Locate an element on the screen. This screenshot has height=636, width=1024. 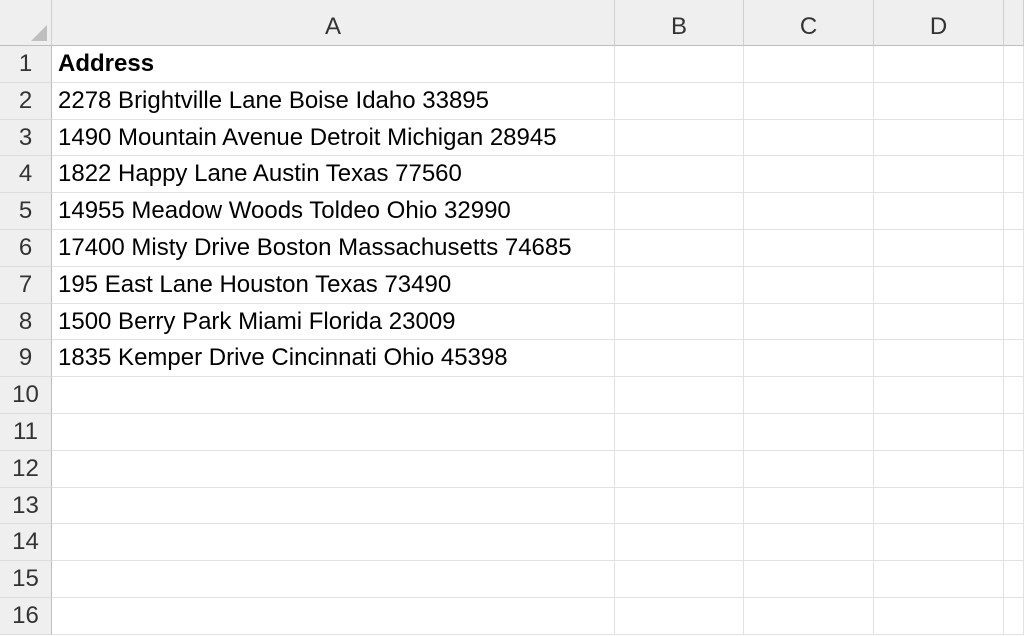
row-header: 1 is located at coordinates (26, 64).